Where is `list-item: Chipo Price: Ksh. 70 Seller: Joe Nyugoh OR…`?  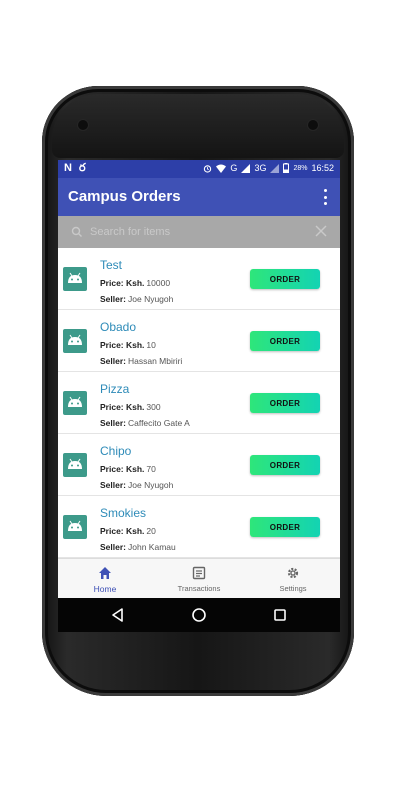
list-item: Chipo Price: Ksh. 70 Seller: Joe Nyugoh OR… is located at coordinates (199, 465).